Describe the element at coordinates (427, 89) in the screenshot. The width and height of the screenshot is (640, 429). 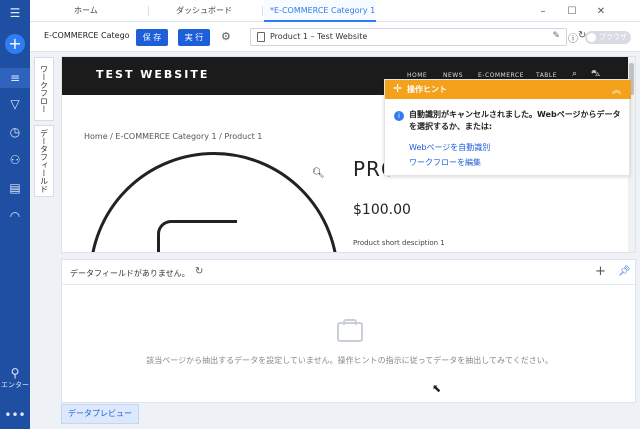
I see `hint-title: 操作ヒント` at that location.